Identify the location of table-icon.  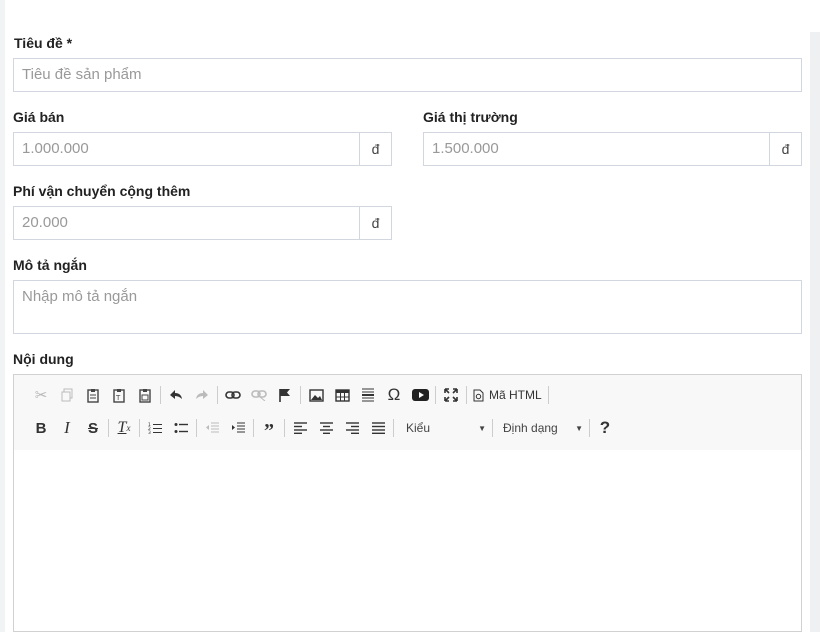
(342, 395).